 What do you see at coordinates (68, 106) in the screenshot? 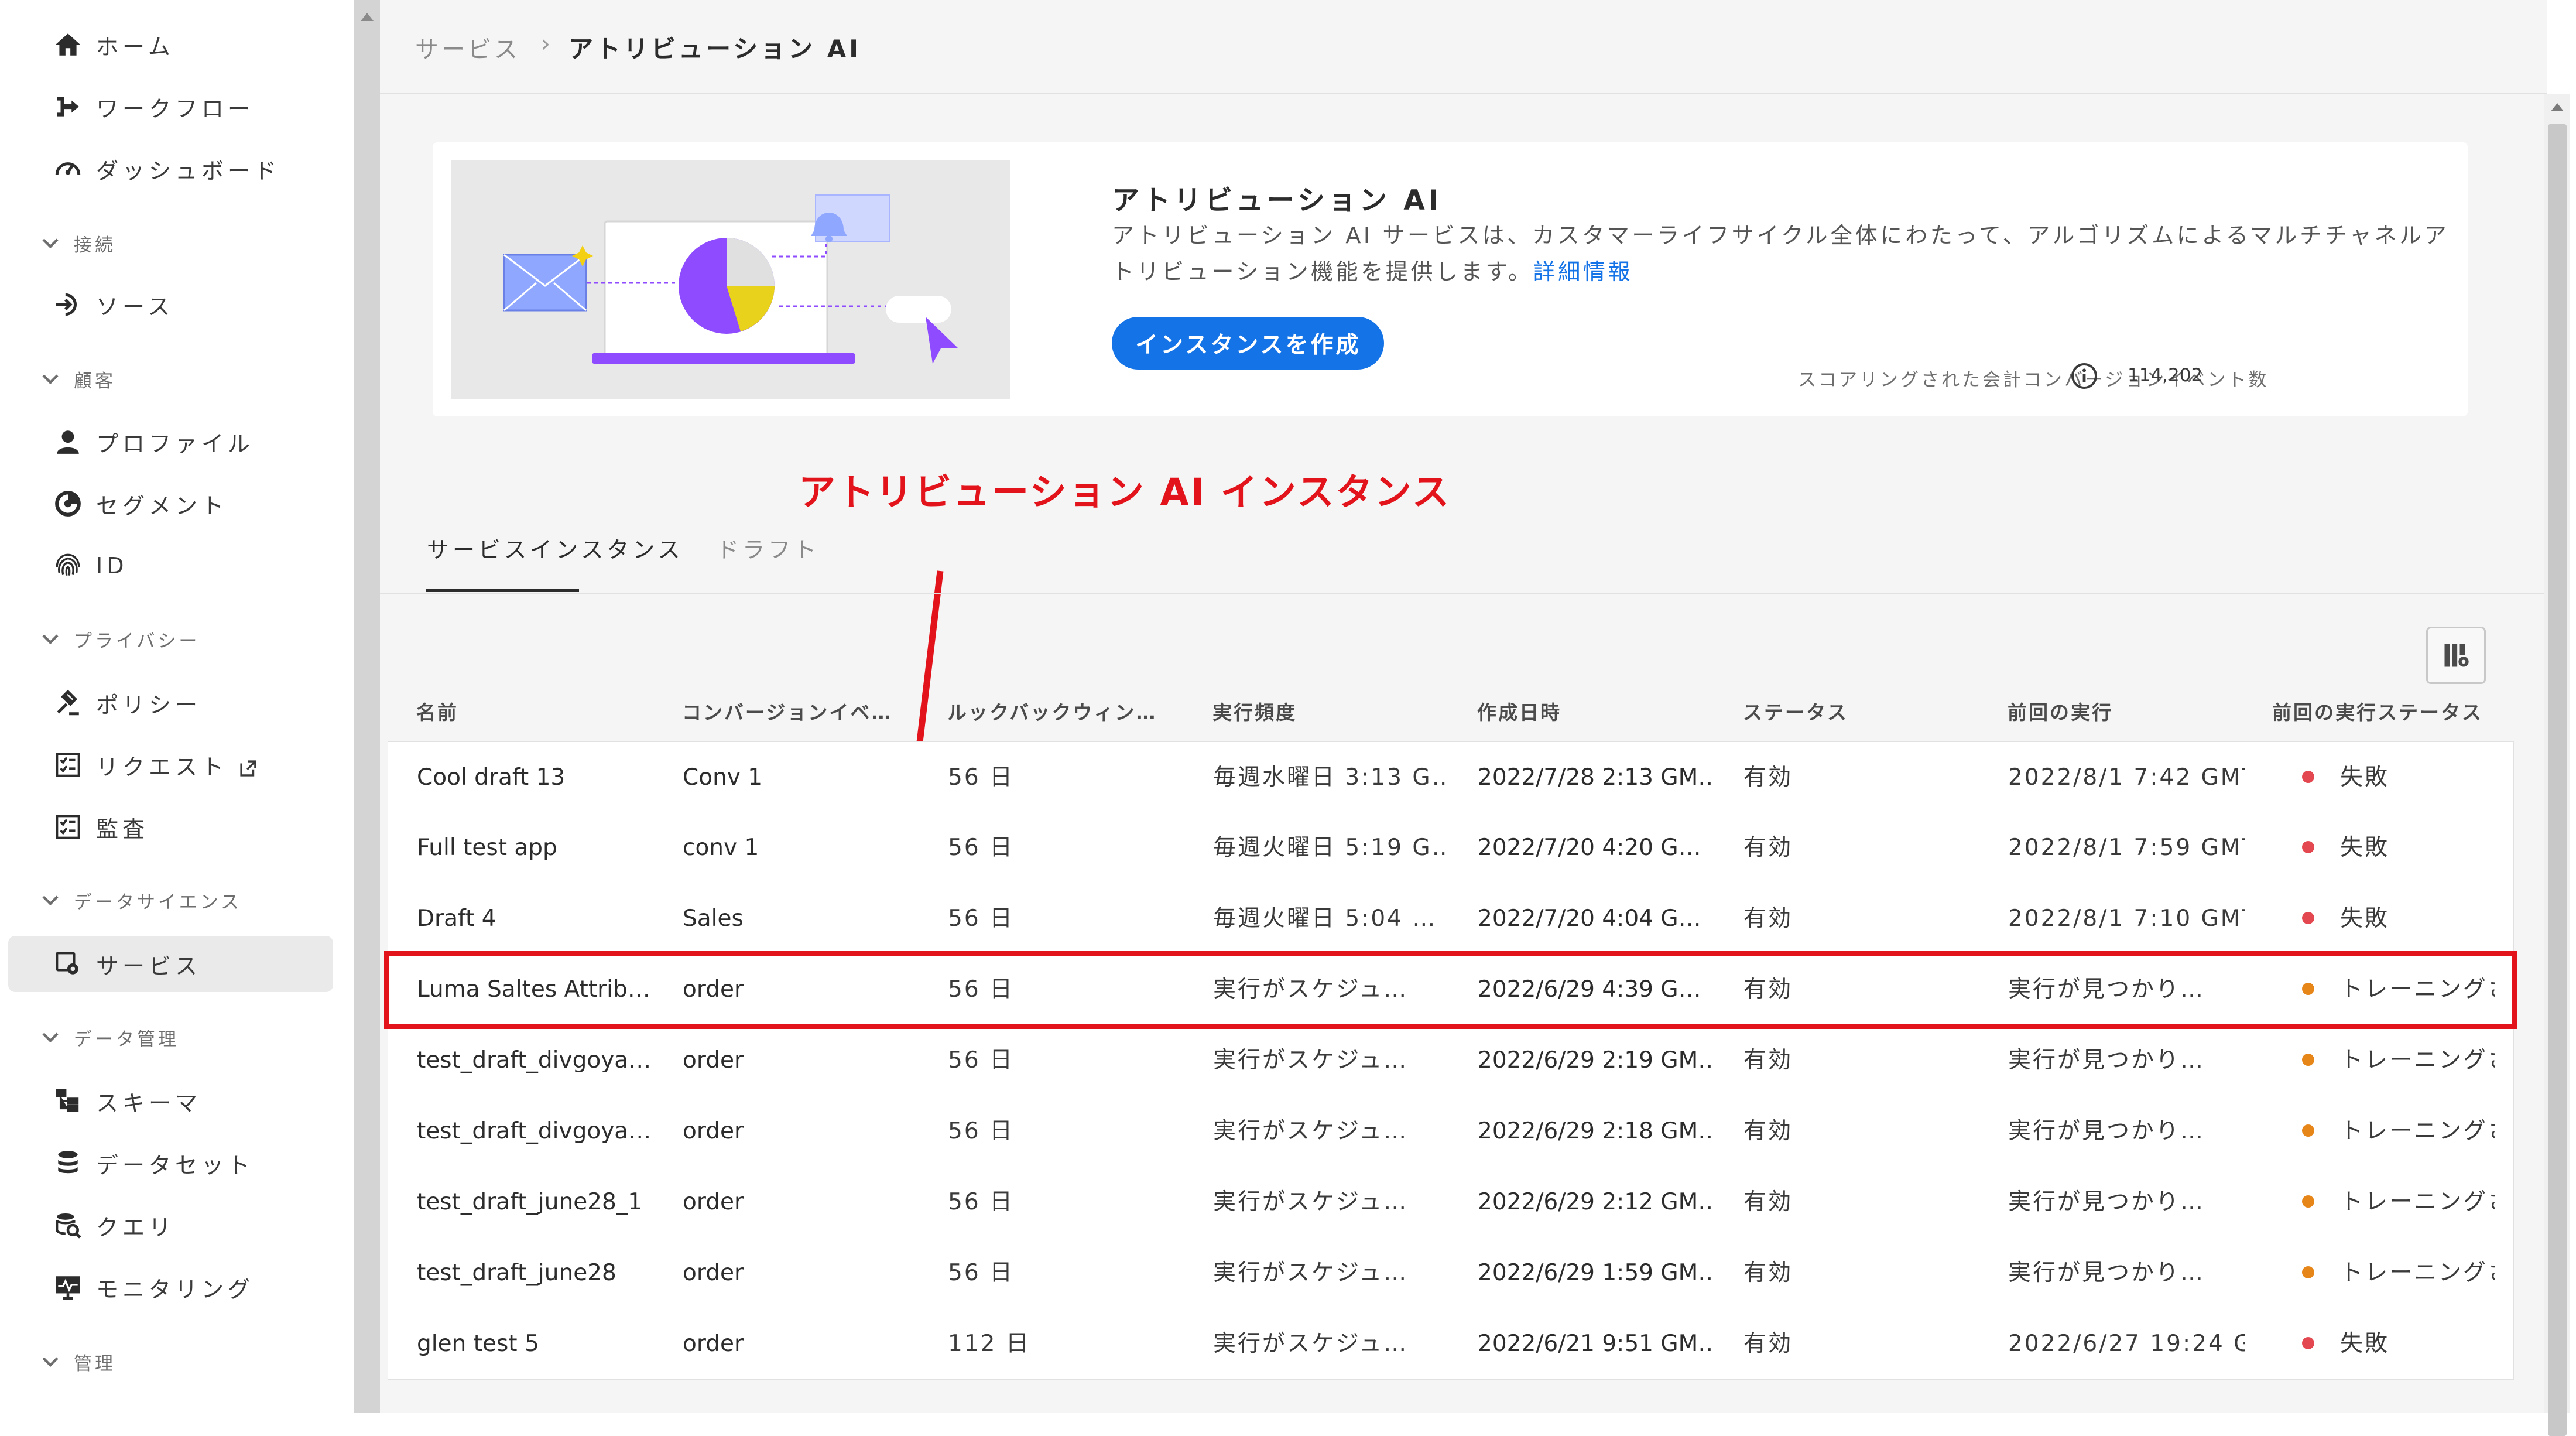
I see `workflow-icon` at bounding box center [68, 106].